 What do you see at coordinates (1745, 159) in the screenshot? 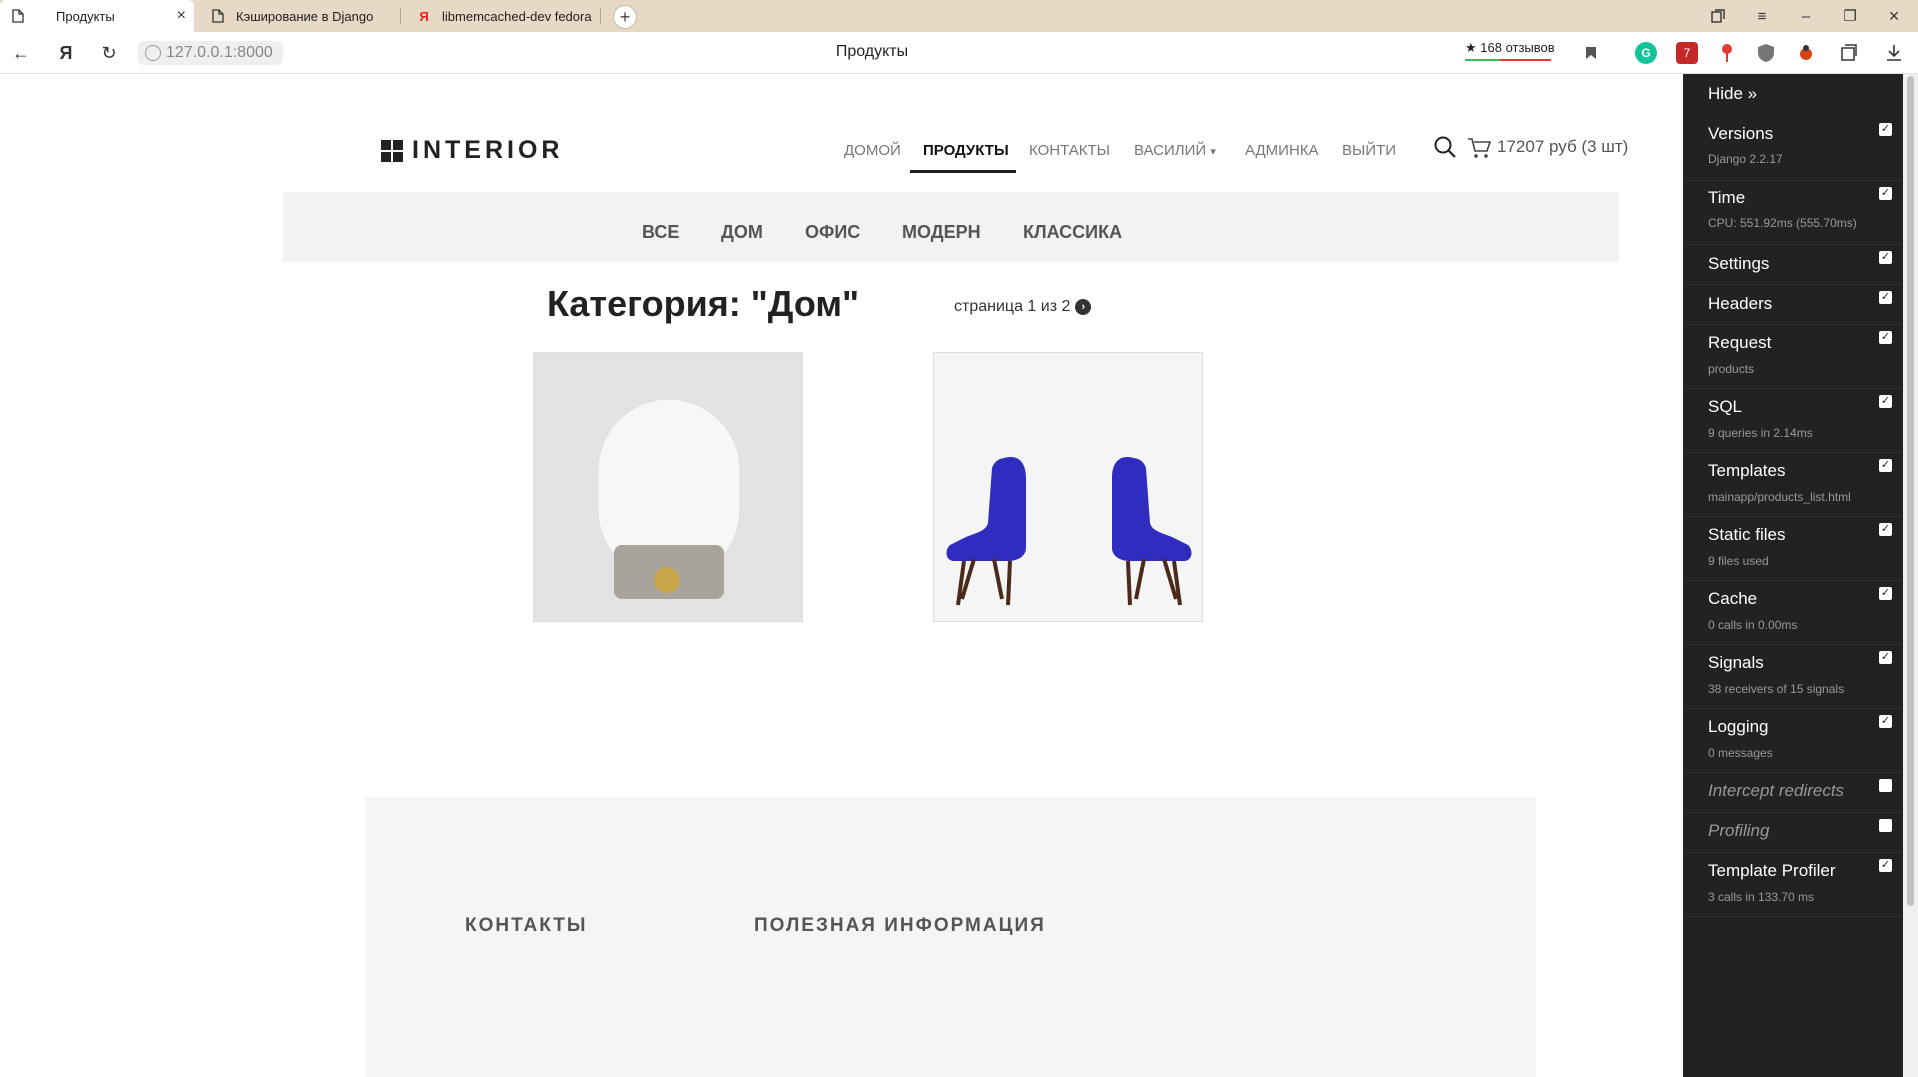
I see `panel-subtitle: Django 2.2.17` at bounding box center [1745, 159].